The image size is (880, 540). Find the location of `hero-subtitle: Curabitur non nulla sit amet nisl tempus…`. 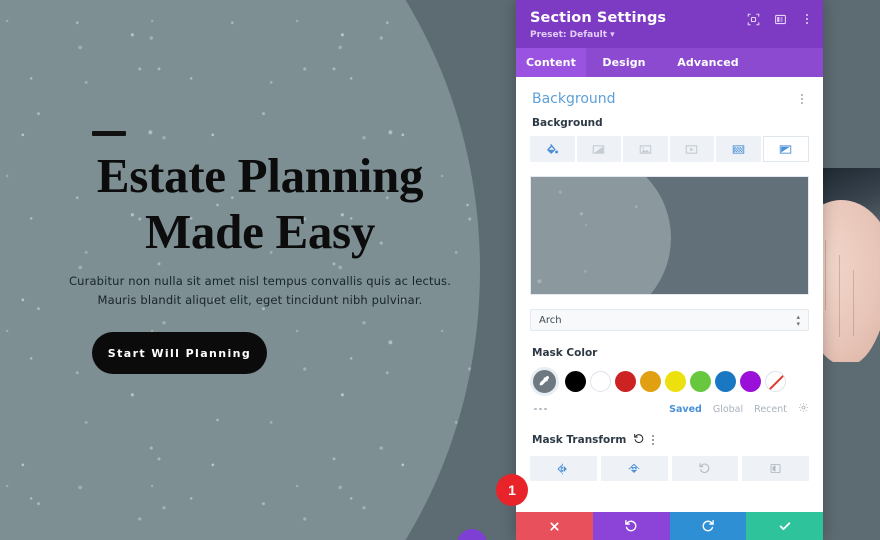

hero-subtitle: Curabitur non nulla sit amet nisl tempus… is located at coordinates (260, 290).